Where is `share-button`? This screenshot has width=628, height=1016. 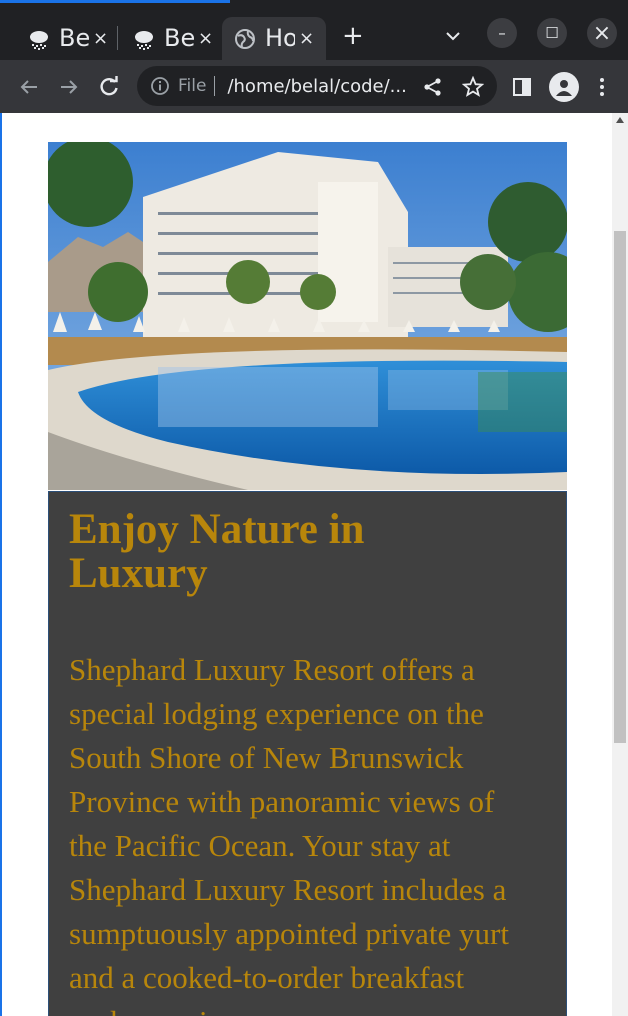 share-button is located at coordinates (433, 87).